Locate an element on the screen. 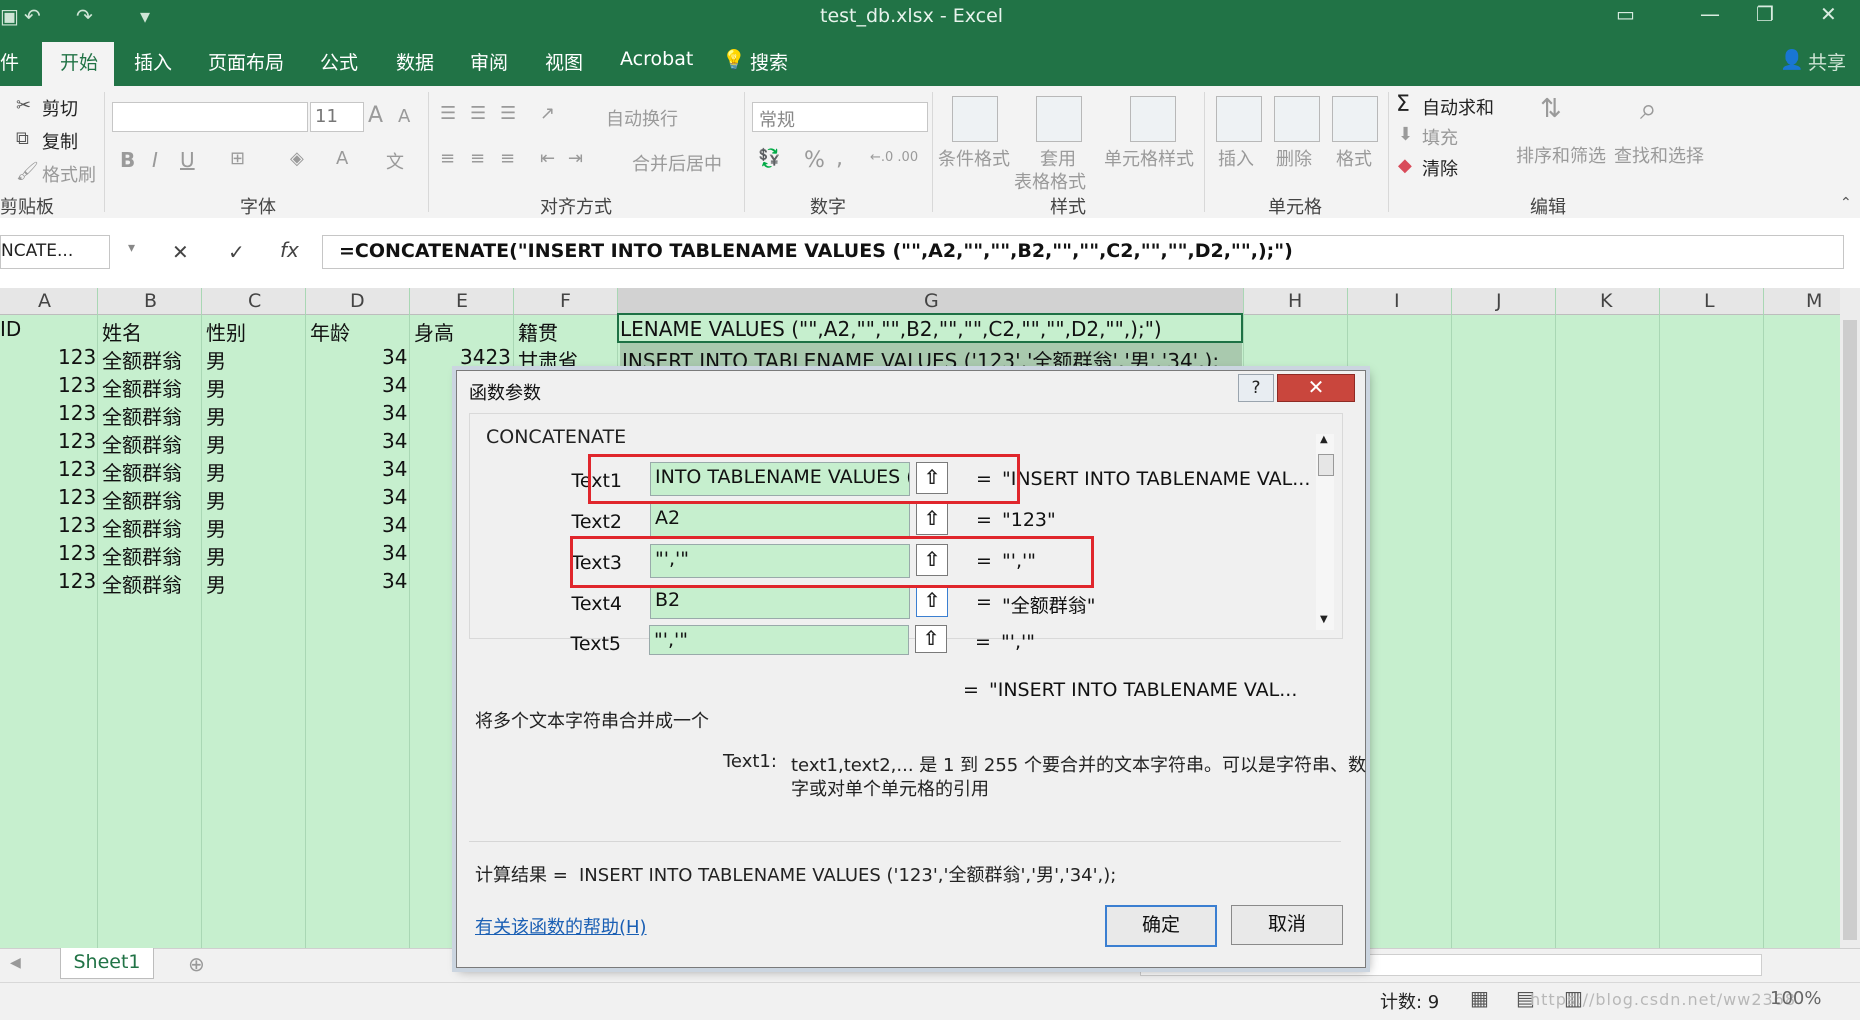  align-center-icon: ≡ is located at coordinates (477, 158).